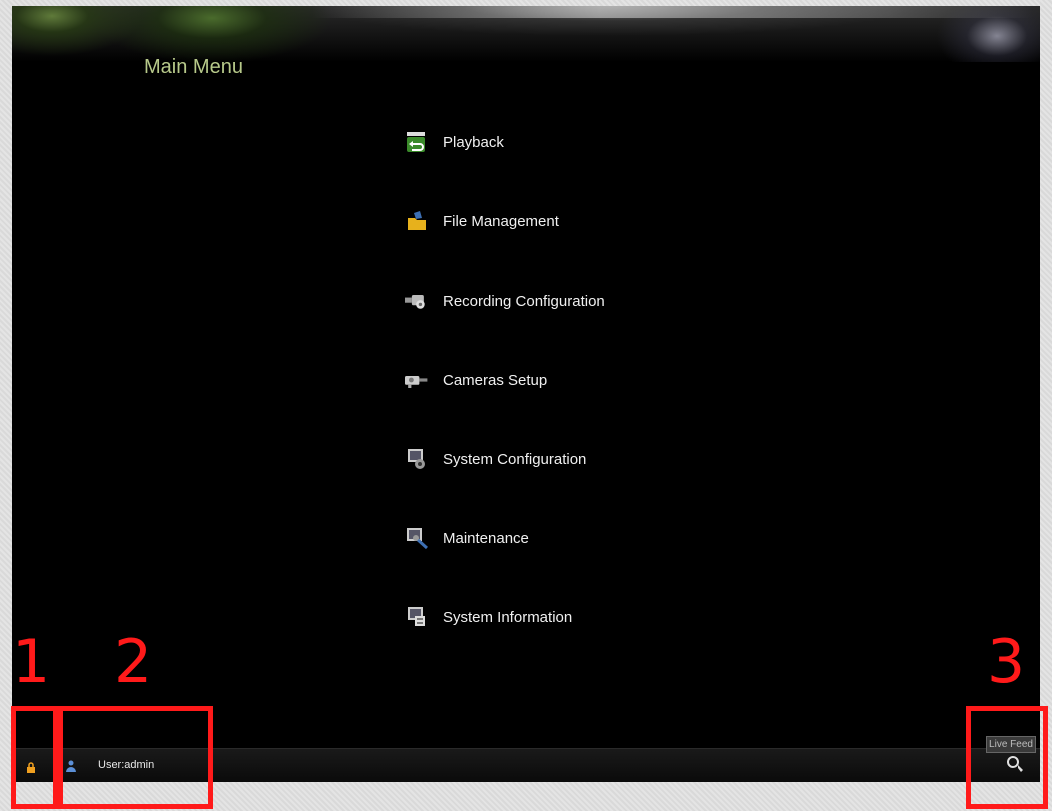 The image size is (1052, 811). I want to click on menu-item-label: Cameras Setup, so click(495, 380).